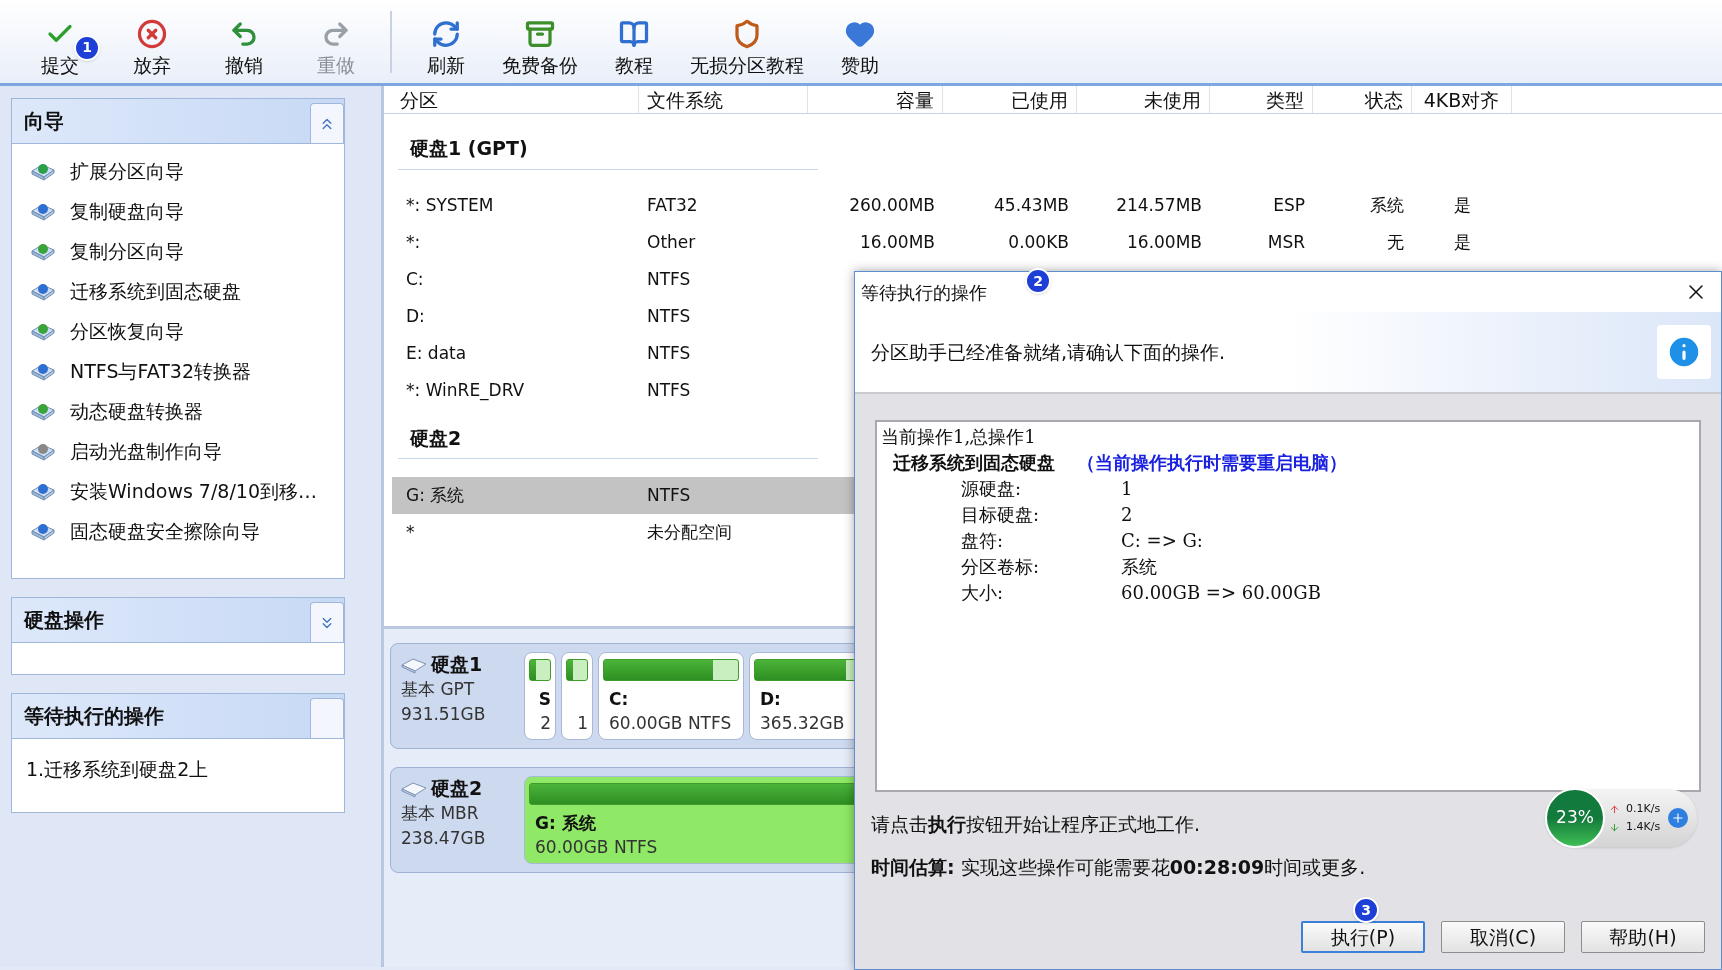 The width and height of the screenshot is (1722, 970). Describe the element at coordinates (983, 541) in the screenshot. I see `detail-label: 盘符:` at that location.